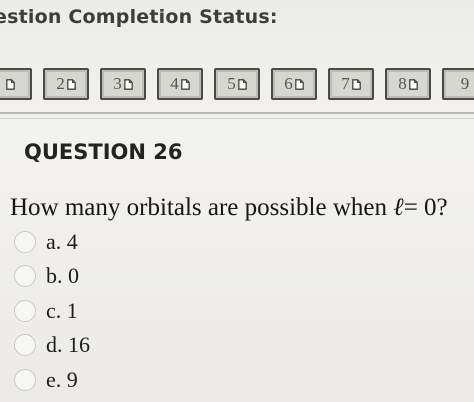 The width and height of the screenshot is (474, 402). What do you see at coordinates (62, 241) in the screenshot?
I see `answer-label: a. 4` at bounding box center [62, 241].